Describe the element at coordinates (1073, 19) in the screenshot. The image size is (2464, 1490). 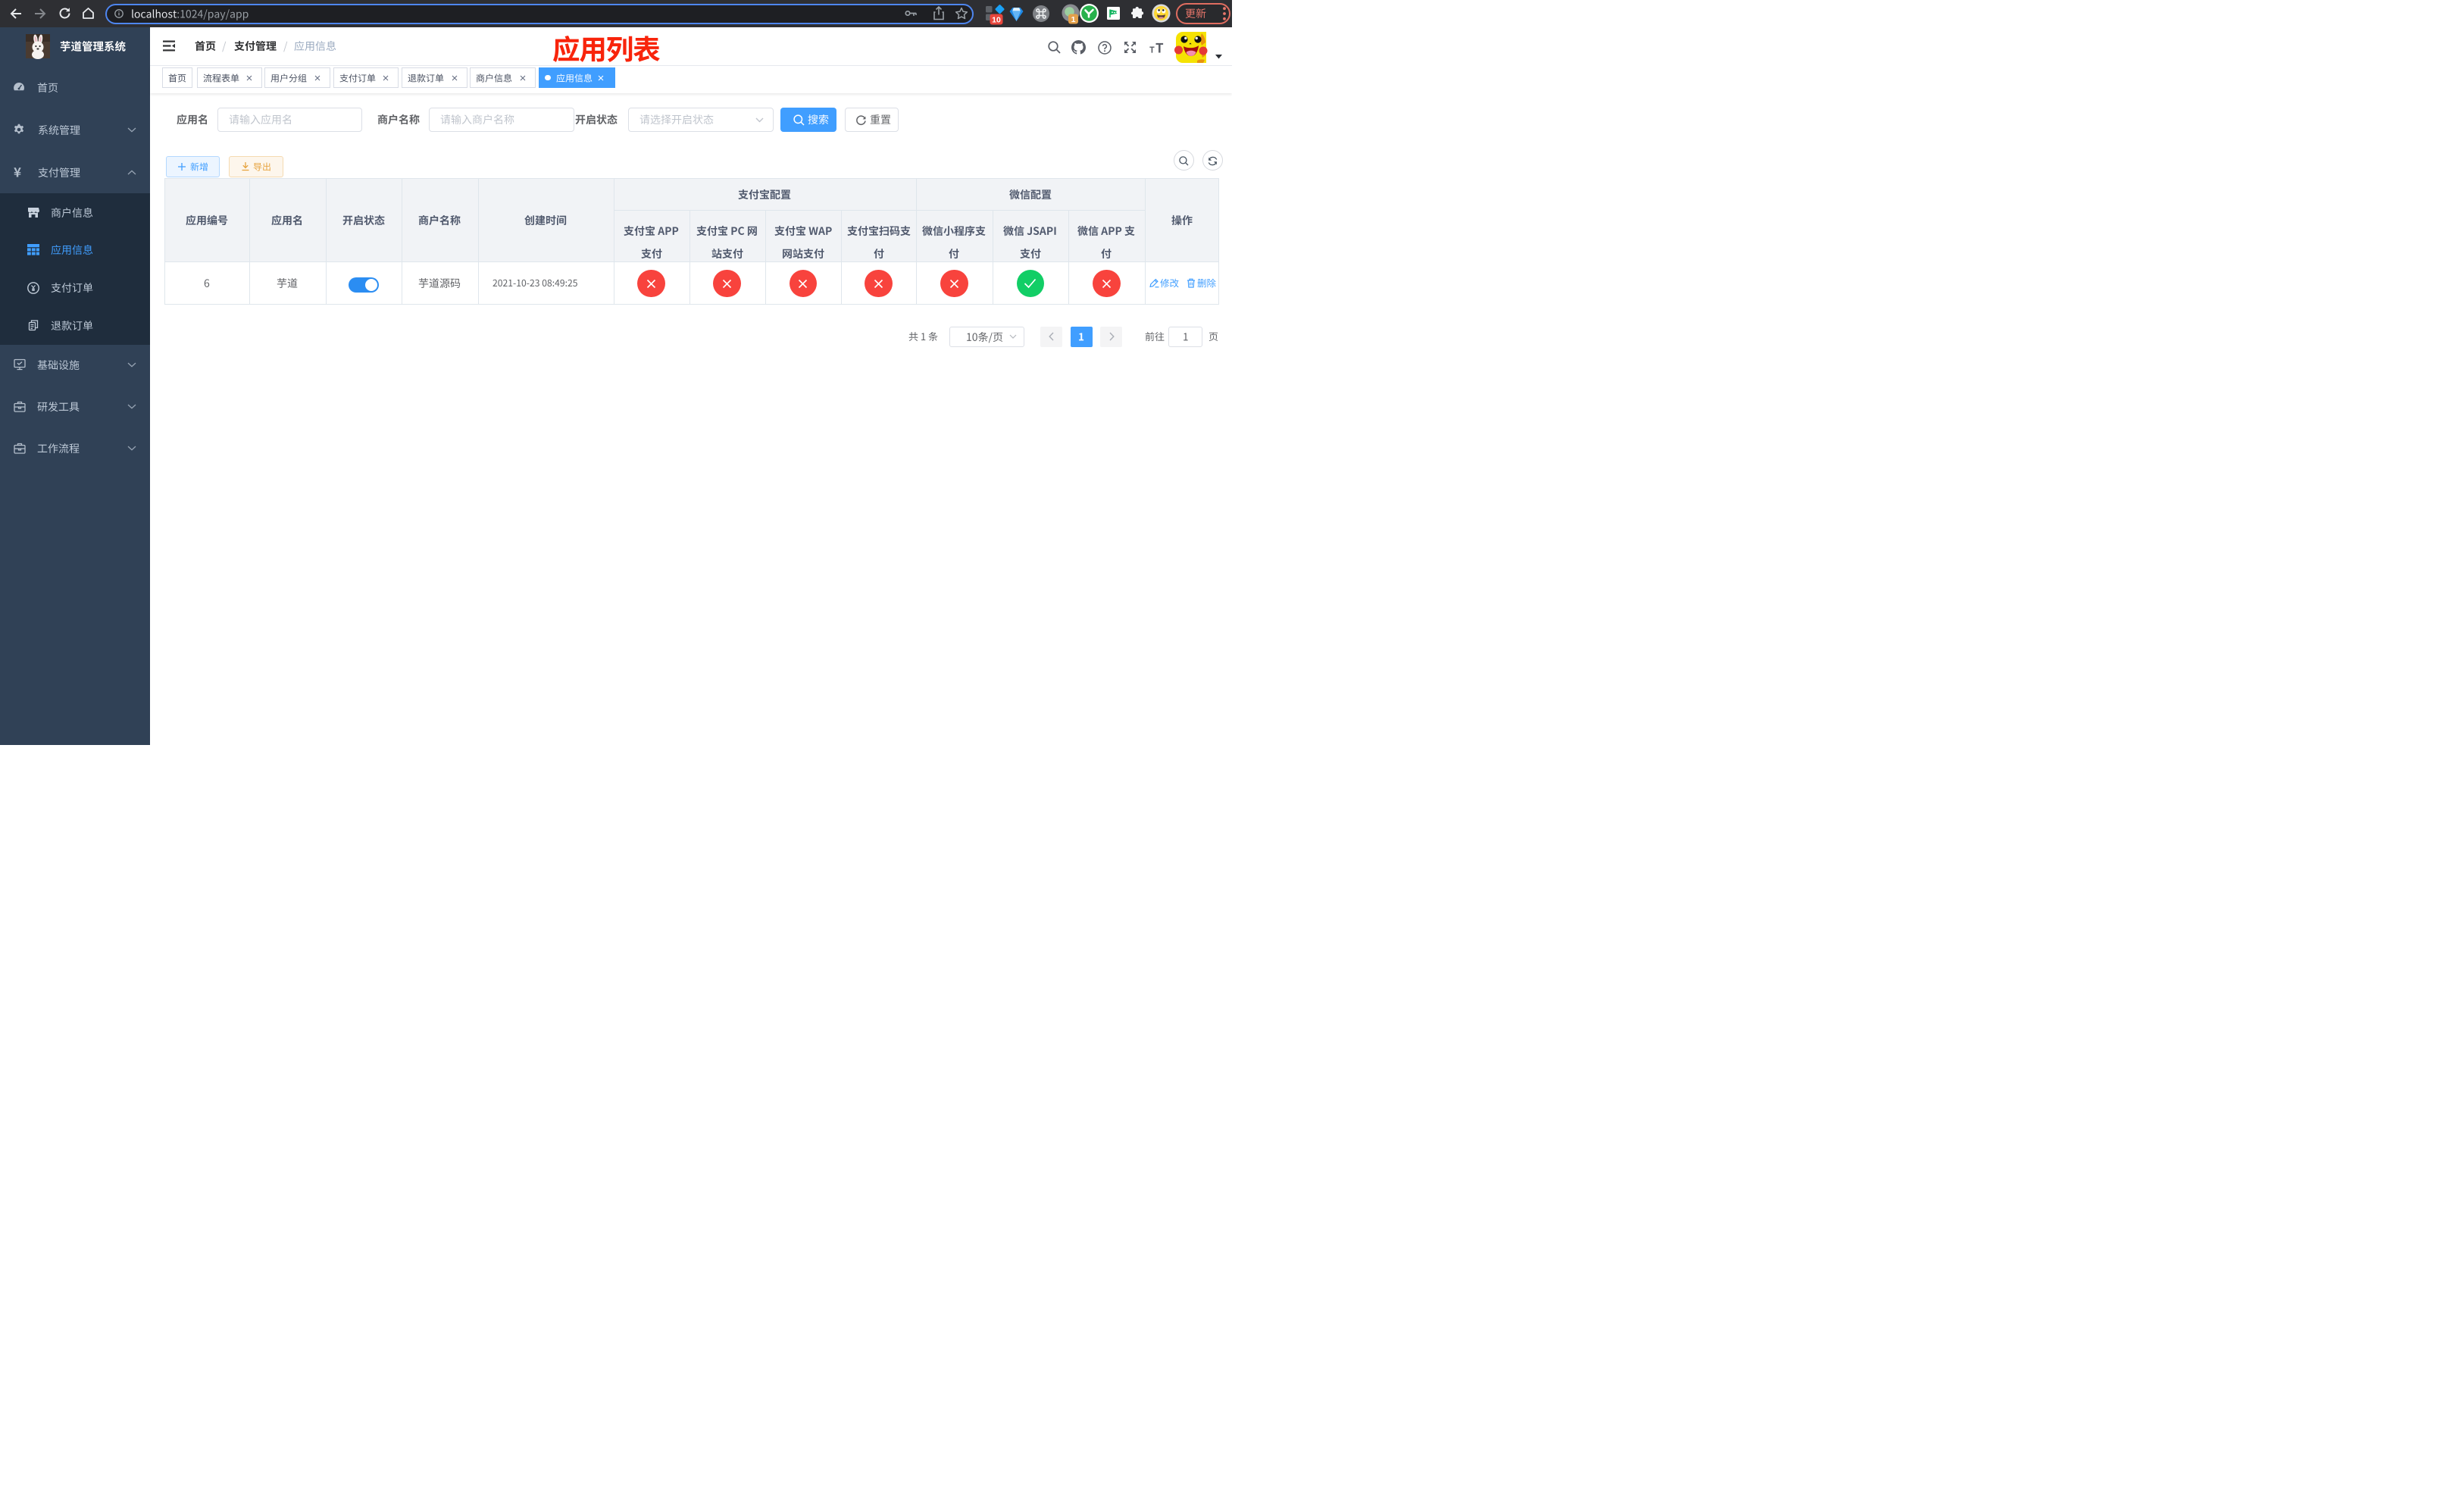
I see `svg-text: 1` at that location.